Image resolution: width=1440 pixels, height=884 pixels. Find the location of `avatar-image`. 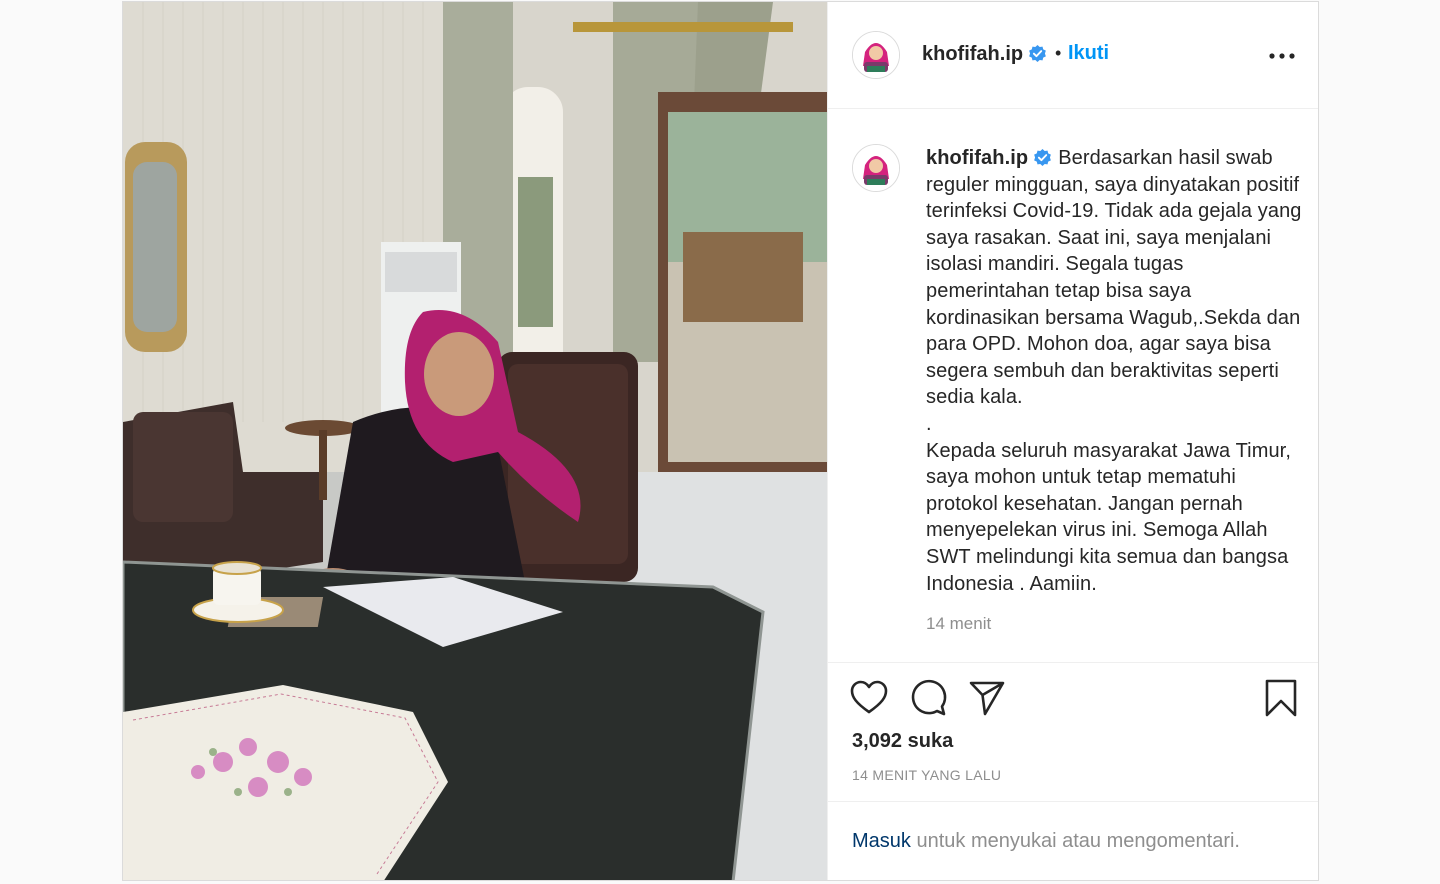

avatar-image is located at coordinates (876, 55).